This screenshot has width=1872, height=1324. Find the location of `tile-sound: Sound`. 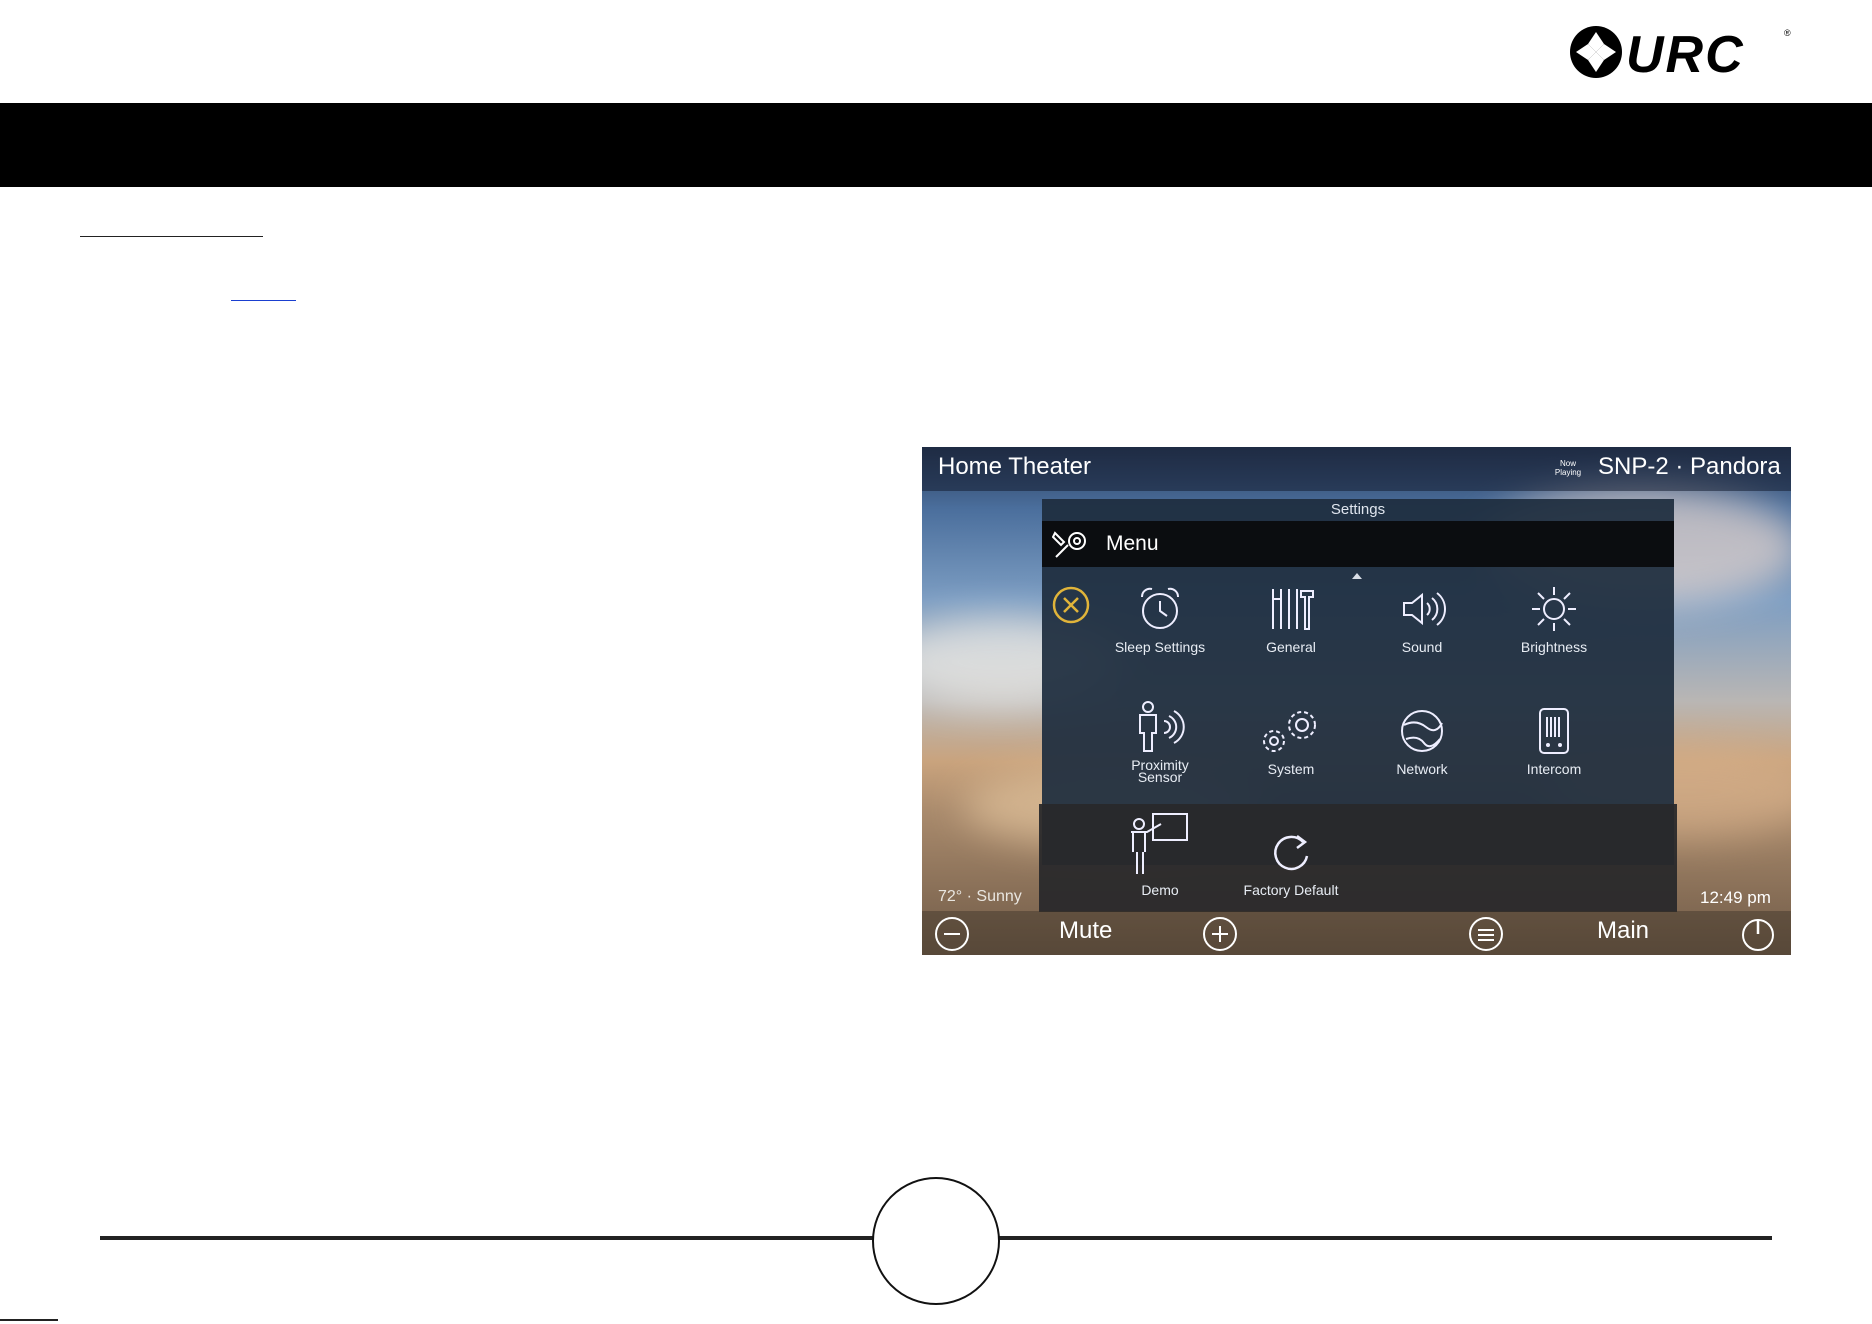

tile-sound: Sound is located at coordinates (1422, 619).